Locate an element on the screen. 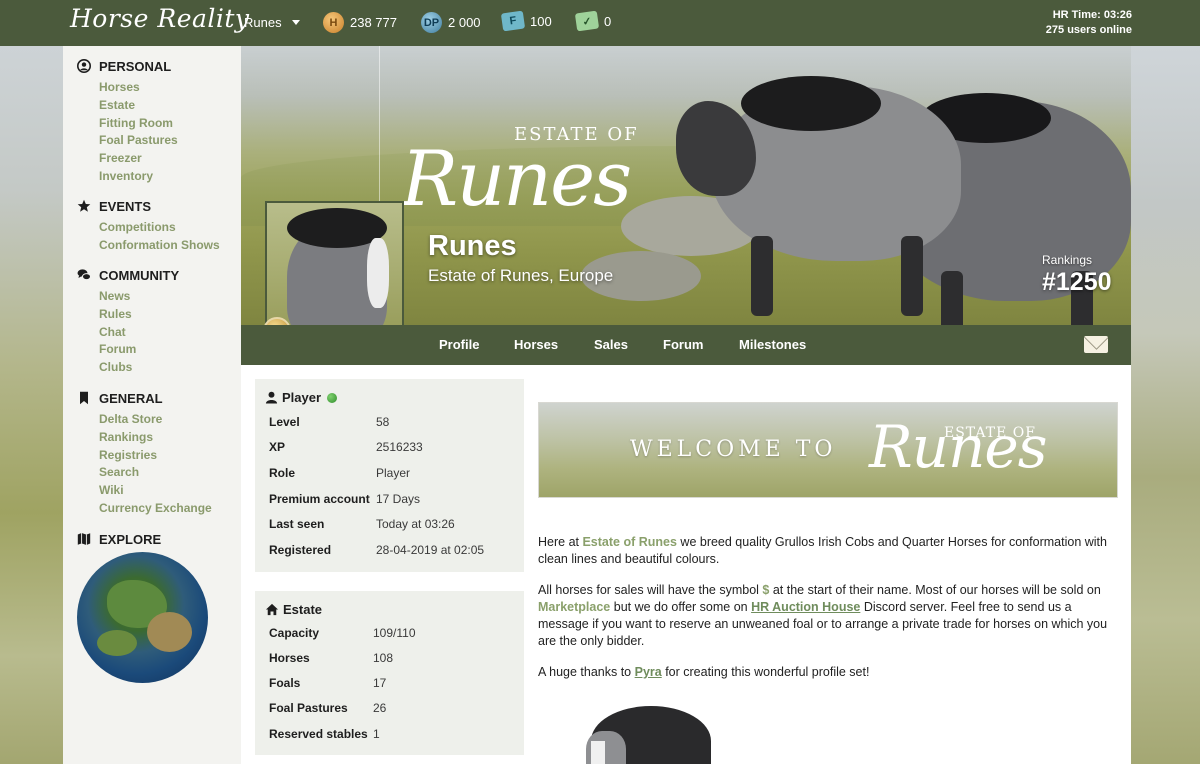 Image resolution: width=1200 pixels, height=764 pixels. sidebar-item-forum: Forum is located at coordinates (139, 350).